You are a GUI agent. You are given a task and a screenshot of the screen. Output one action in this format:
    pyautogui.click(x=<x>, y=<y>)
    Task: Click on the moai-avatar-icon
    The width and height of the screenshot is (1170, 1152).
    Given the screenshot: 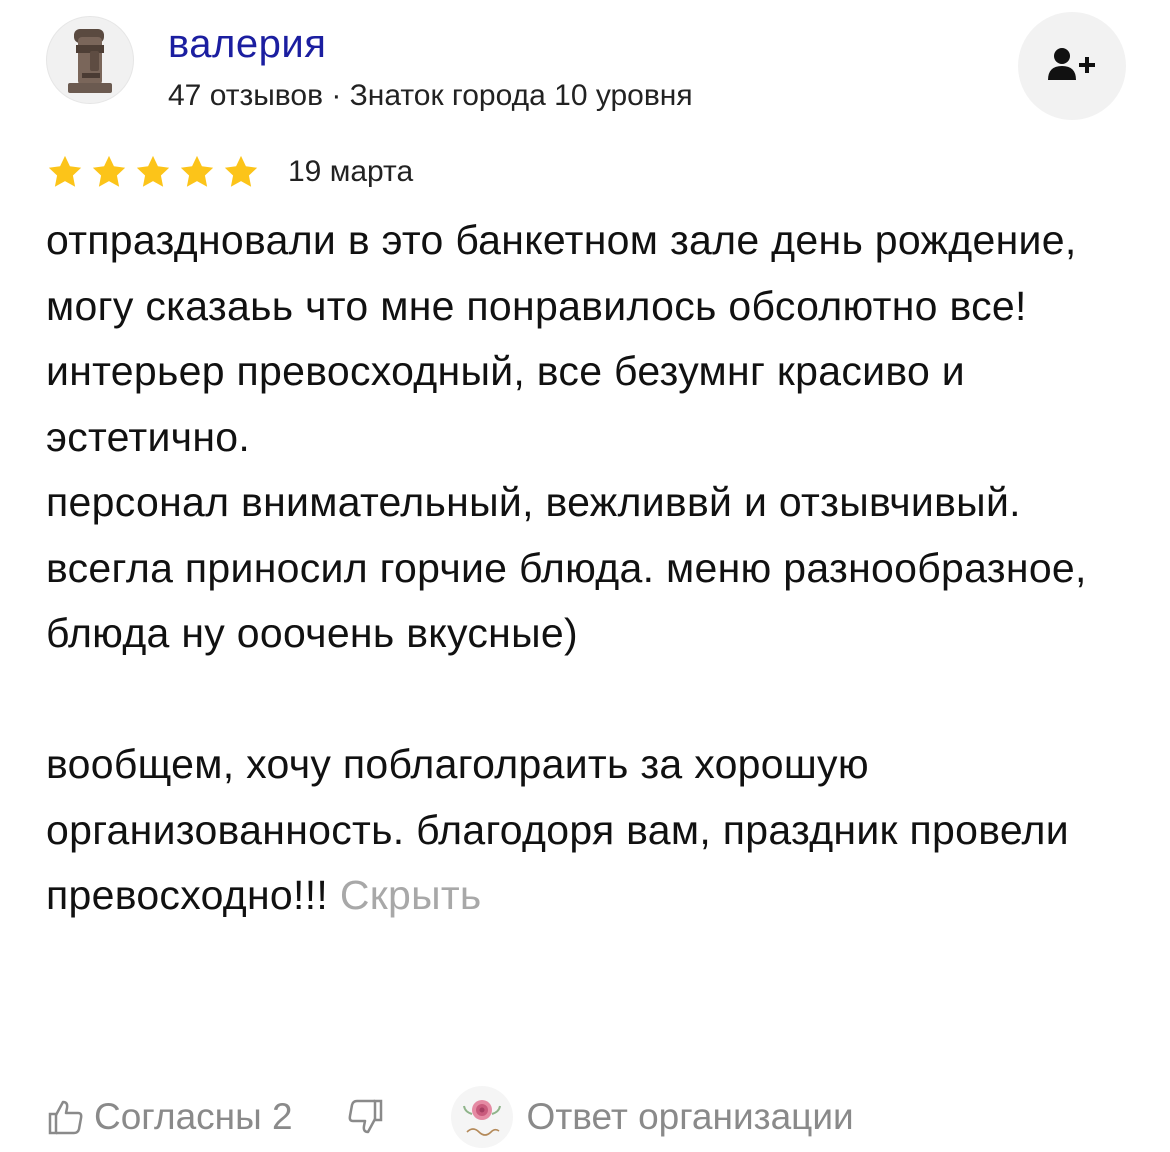 What is the action you would take?
    pyautogui.click(x=90, y=61)
    